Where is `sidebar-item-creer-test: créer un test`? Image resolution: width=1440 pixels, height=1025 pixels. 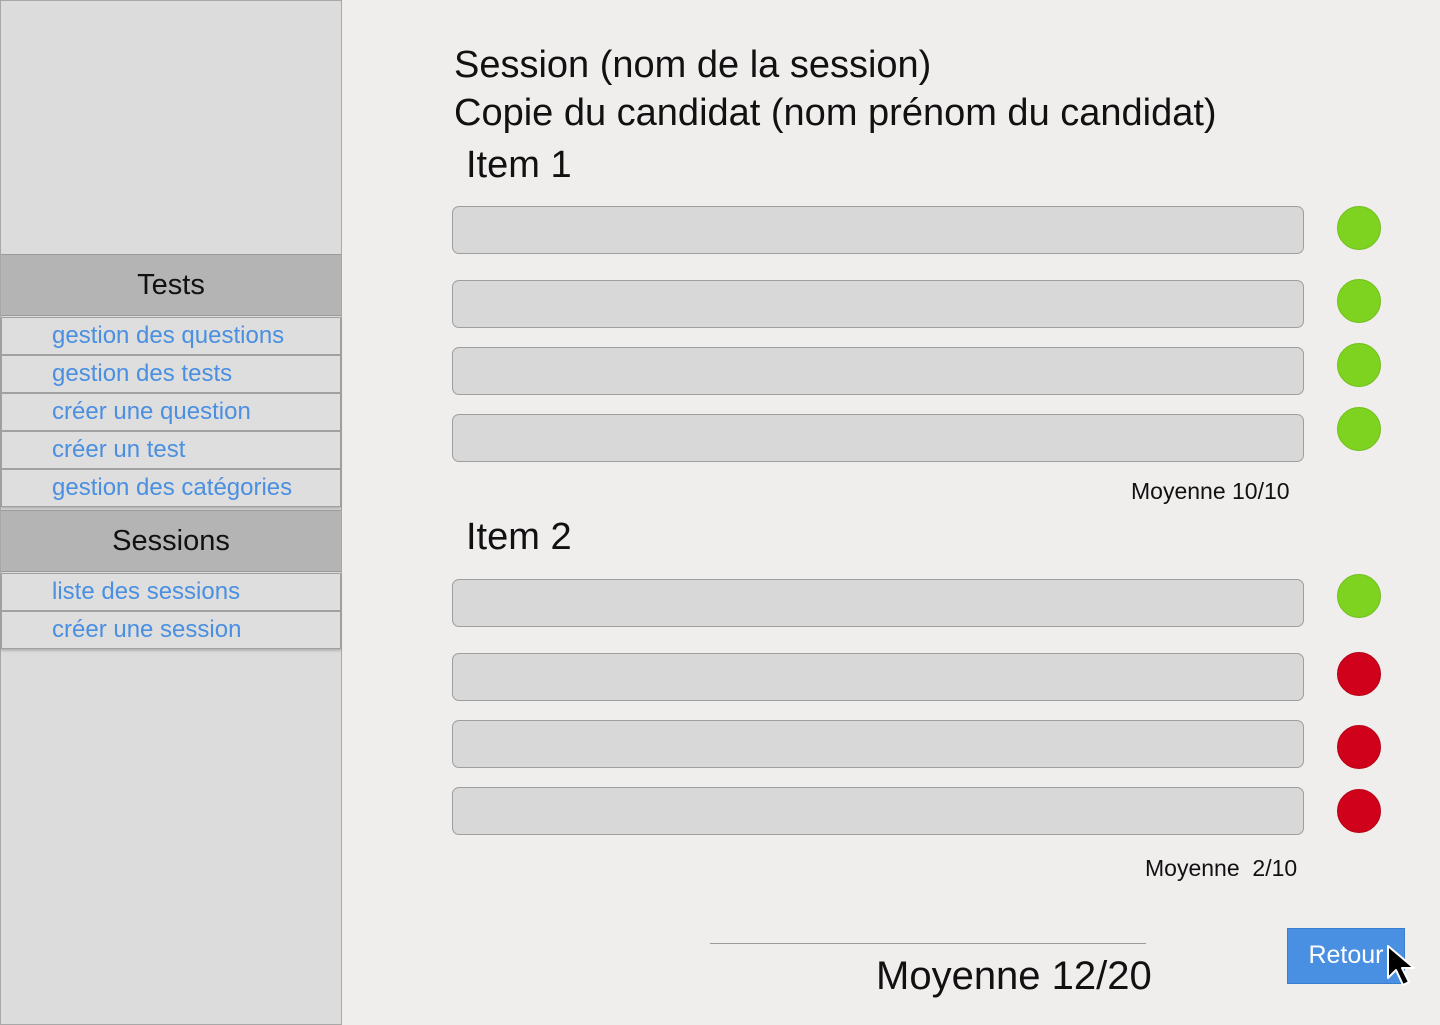
sidebar-item-creer-test: créer un test is located at coordinates (171, 450).